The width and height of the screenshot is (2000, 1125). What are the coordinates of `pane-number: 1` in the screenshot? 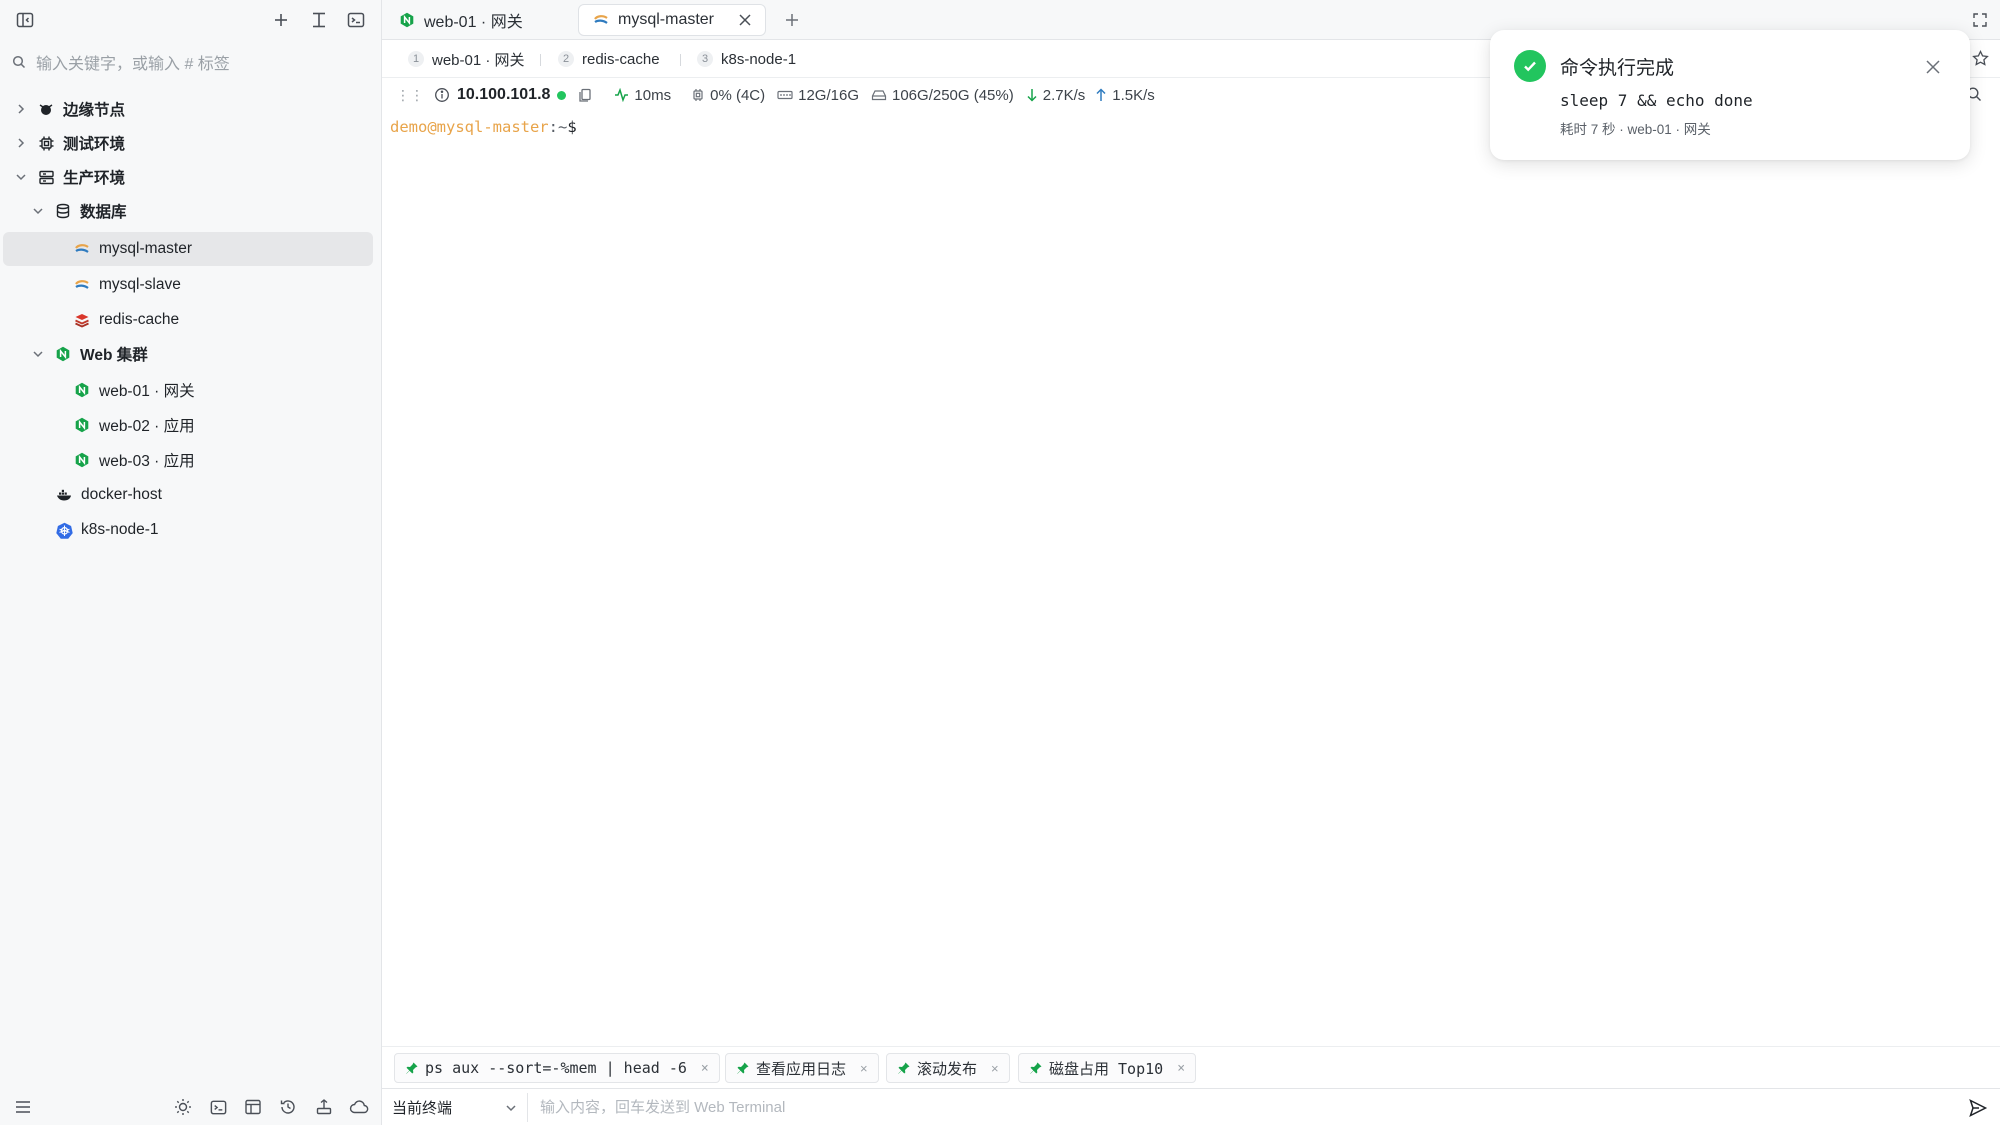 It's located at (416, 59).